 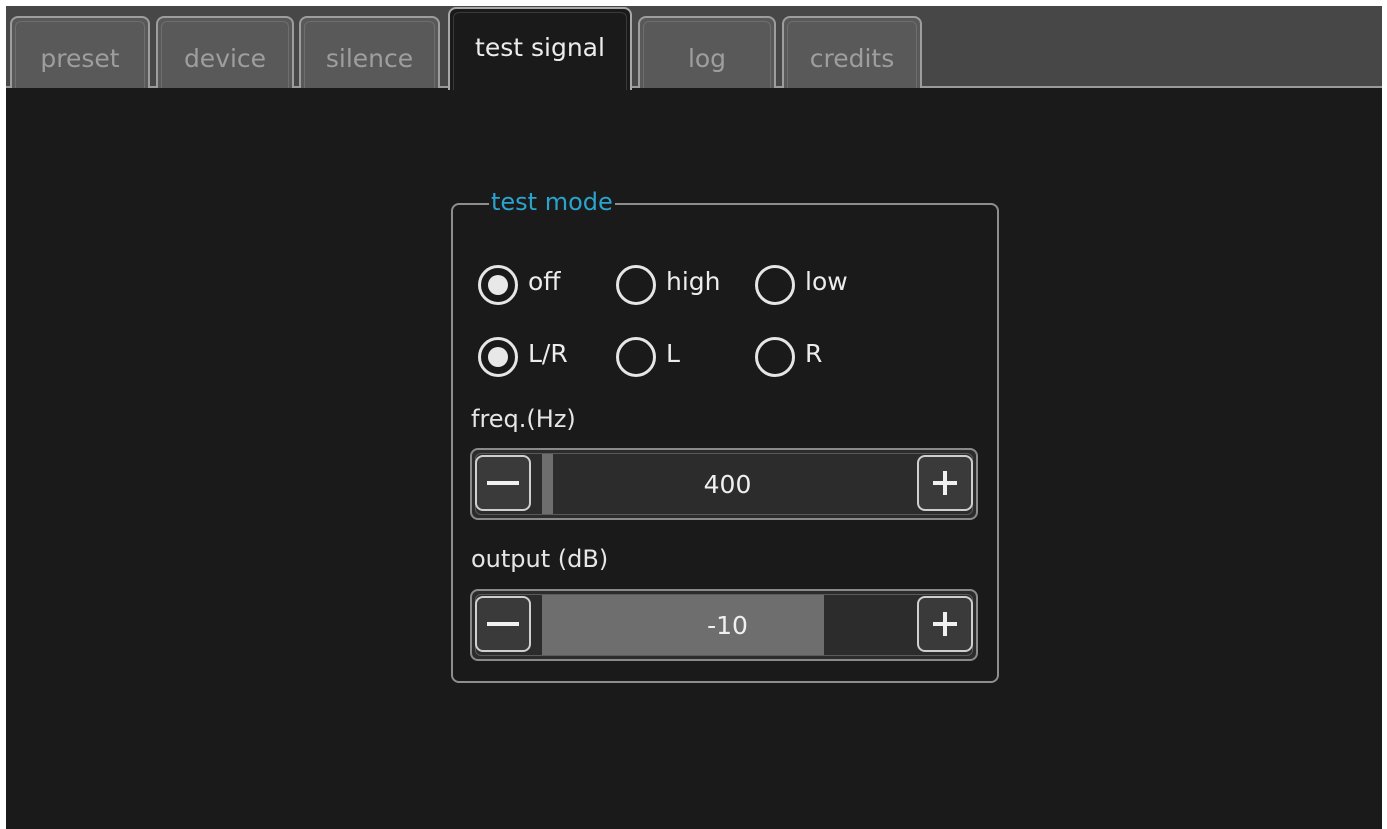 I want to click on radio-channel-l: L, so click(x=666, y=358).